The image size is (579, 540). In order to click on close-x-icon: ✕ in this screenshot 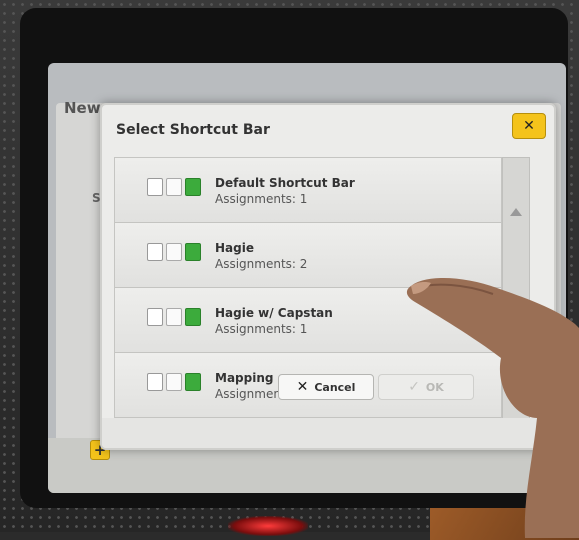, I will do `click(529, 126)`.